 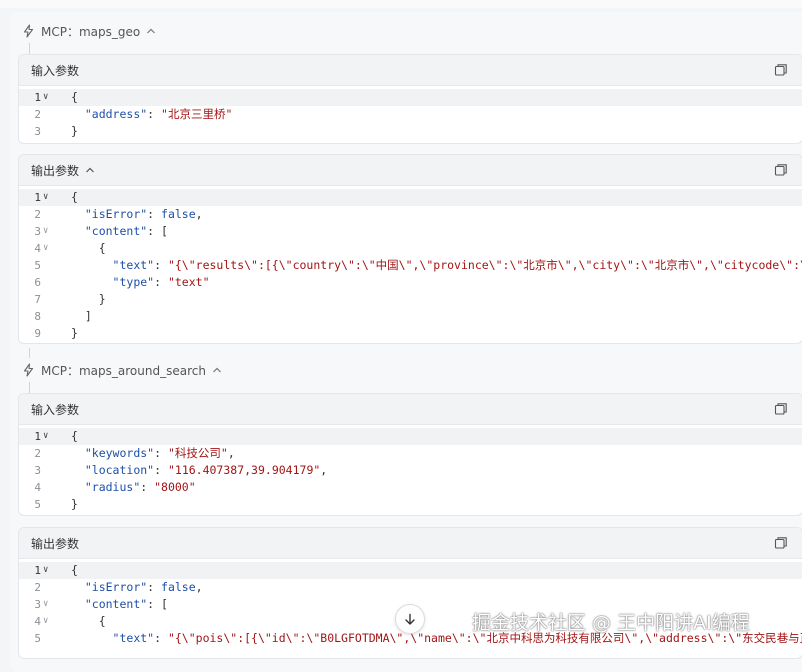 What do you see at coordinates (611, 623) in the screenshot?
I see `watermark: 掘金技术社区 @ 王中阳讲AI编程` at bounding box center [611, 623].